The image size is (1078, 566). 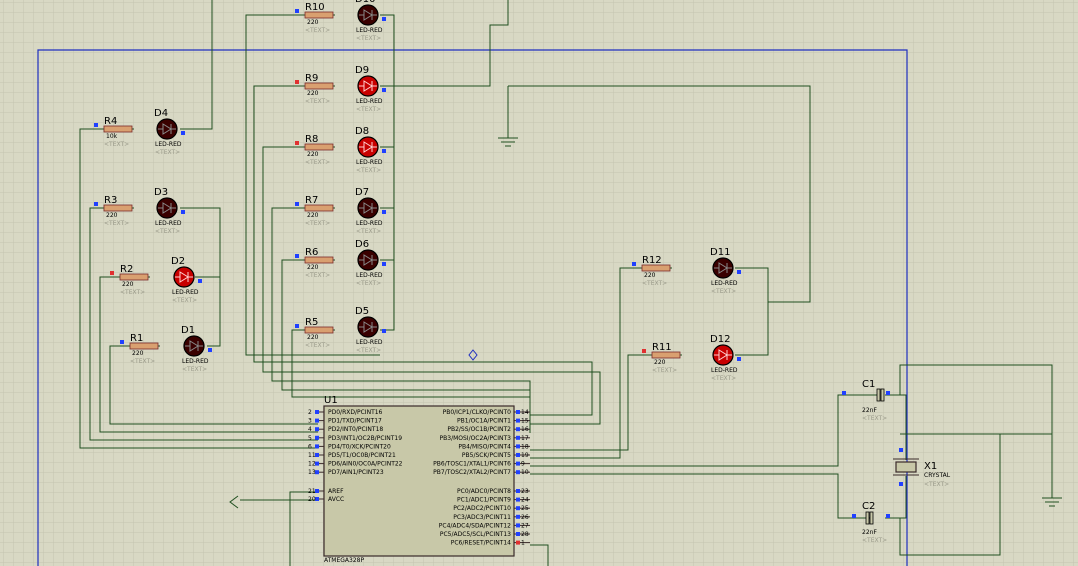 What do you see at coordinates (868, 384) in the screenshot?
I see `c1-ref: C1` at bounding box center [868, 384].